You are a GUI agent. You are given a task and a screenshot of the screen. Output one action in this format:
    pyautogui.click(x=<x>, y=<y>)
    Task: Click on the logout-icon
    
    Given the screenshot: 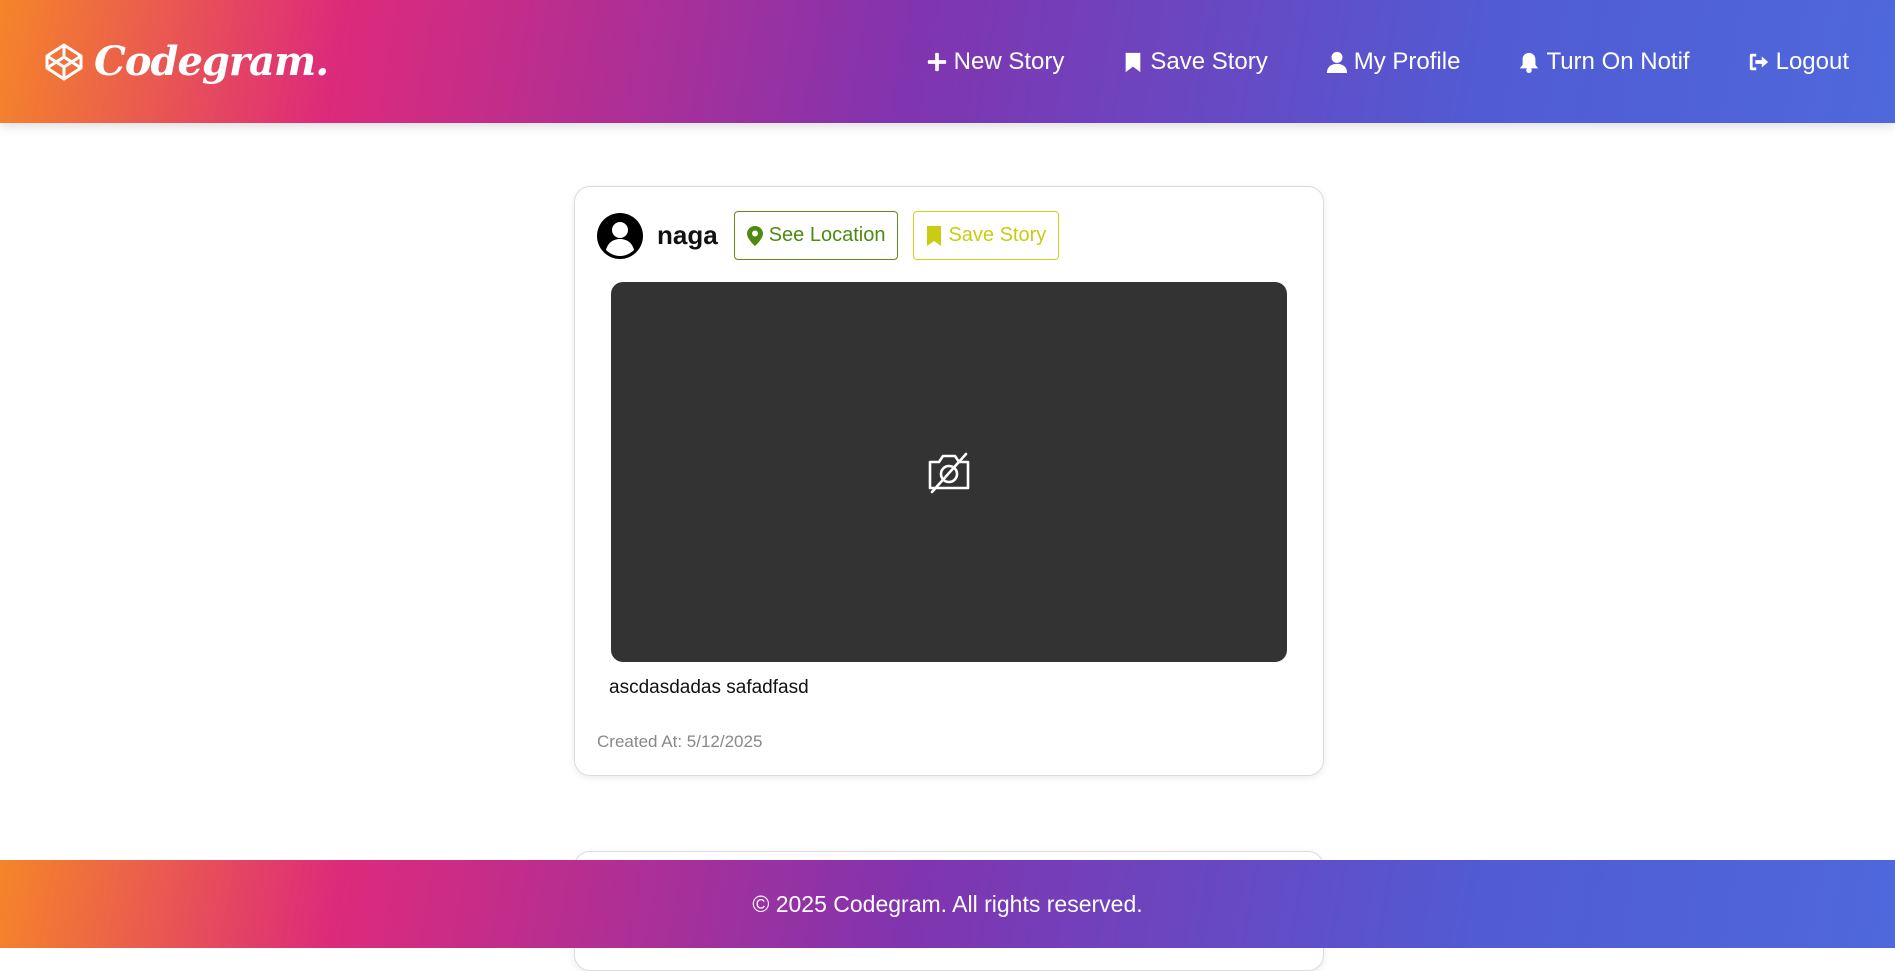 What is the action you would take?
    pyautogui.click(x=1758, y=61)
    